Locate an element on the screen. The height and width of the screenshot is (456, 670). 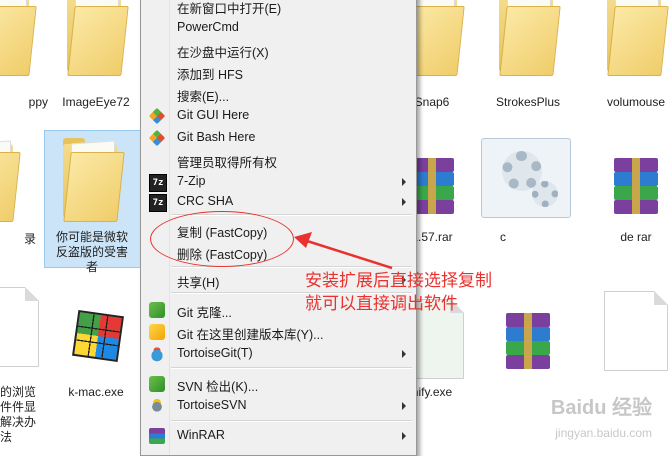
menu-item-label: 共享(H) is located at coordinates (198, 283).